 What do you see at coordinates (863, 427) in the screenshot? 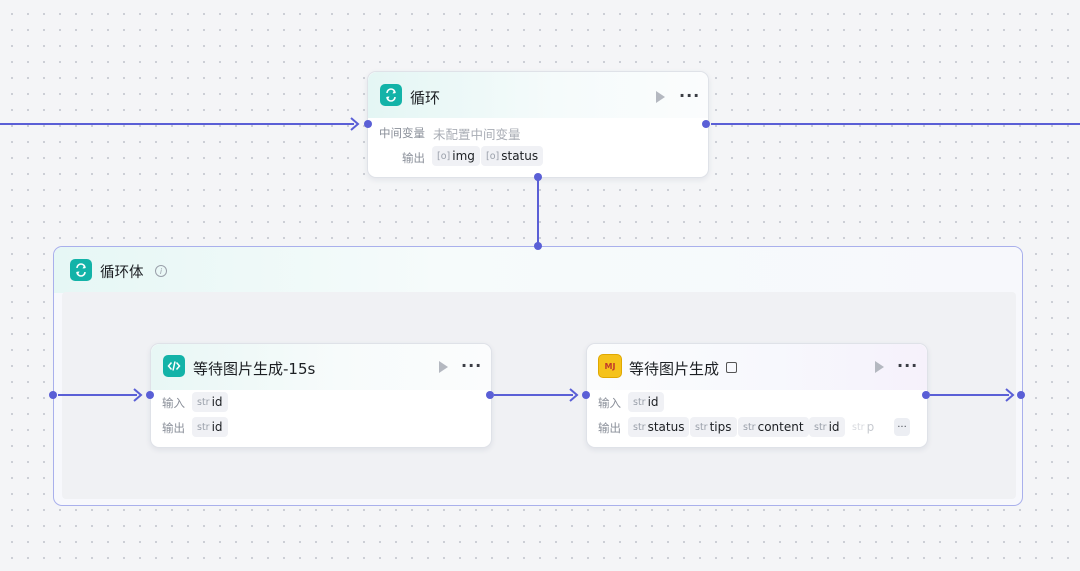
I see `output-tag-truncated: str p` at bounding box center [863, 427].